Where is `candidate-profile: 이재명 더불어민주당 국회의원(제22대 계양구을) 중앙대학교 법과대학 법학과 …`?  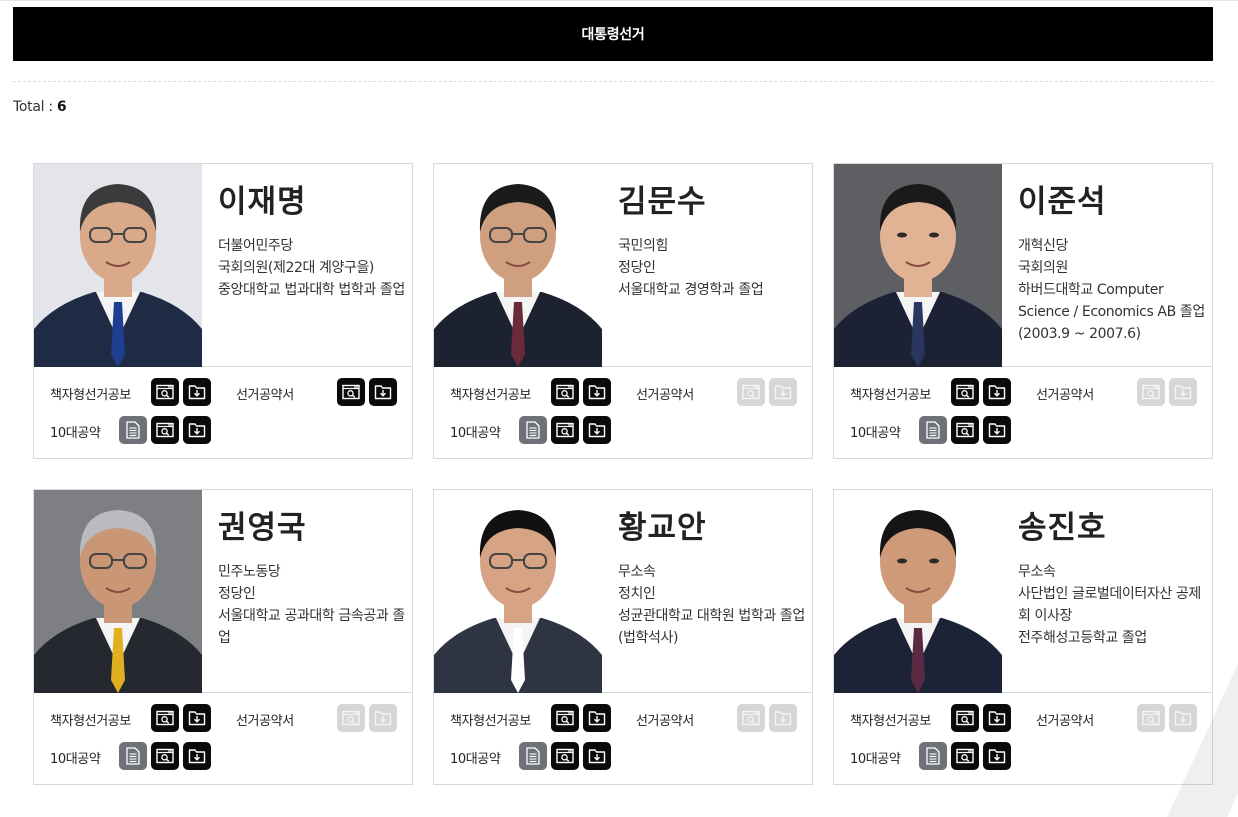 candidate-profile: 이재명 더불어민주당 국회의원(제22대 계양구을) 중앙대학교 법과대학 법학과 … is located at coordinates (223, 265).